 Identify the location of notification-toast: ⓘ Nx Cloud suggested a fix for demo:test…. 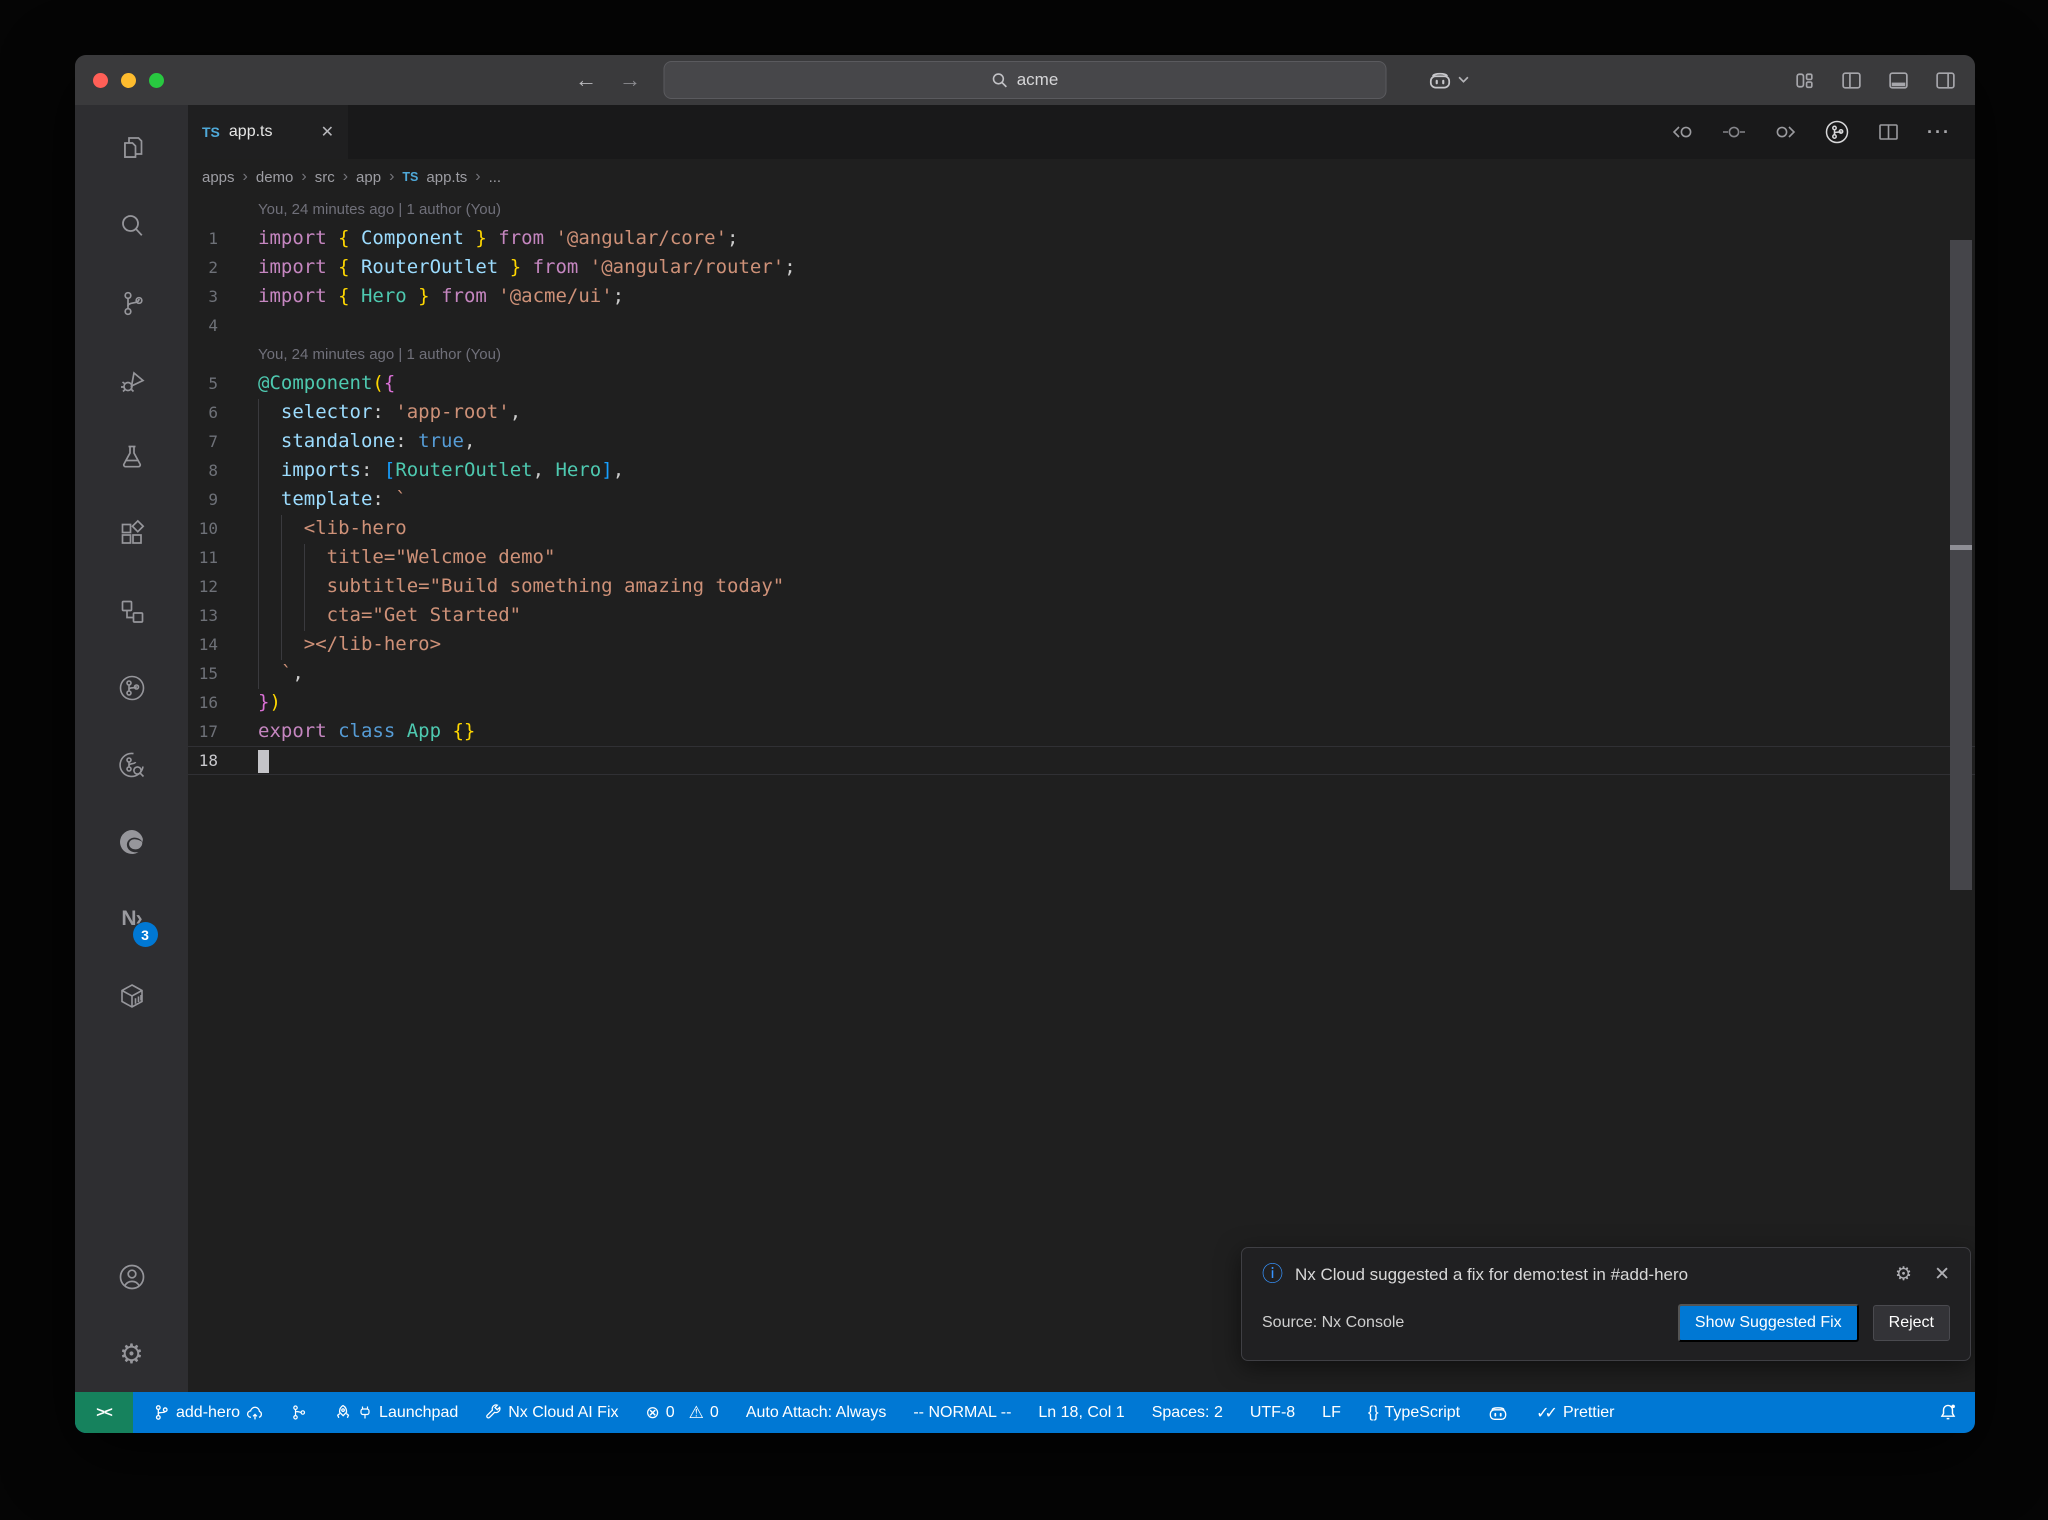
(1606, 1304).